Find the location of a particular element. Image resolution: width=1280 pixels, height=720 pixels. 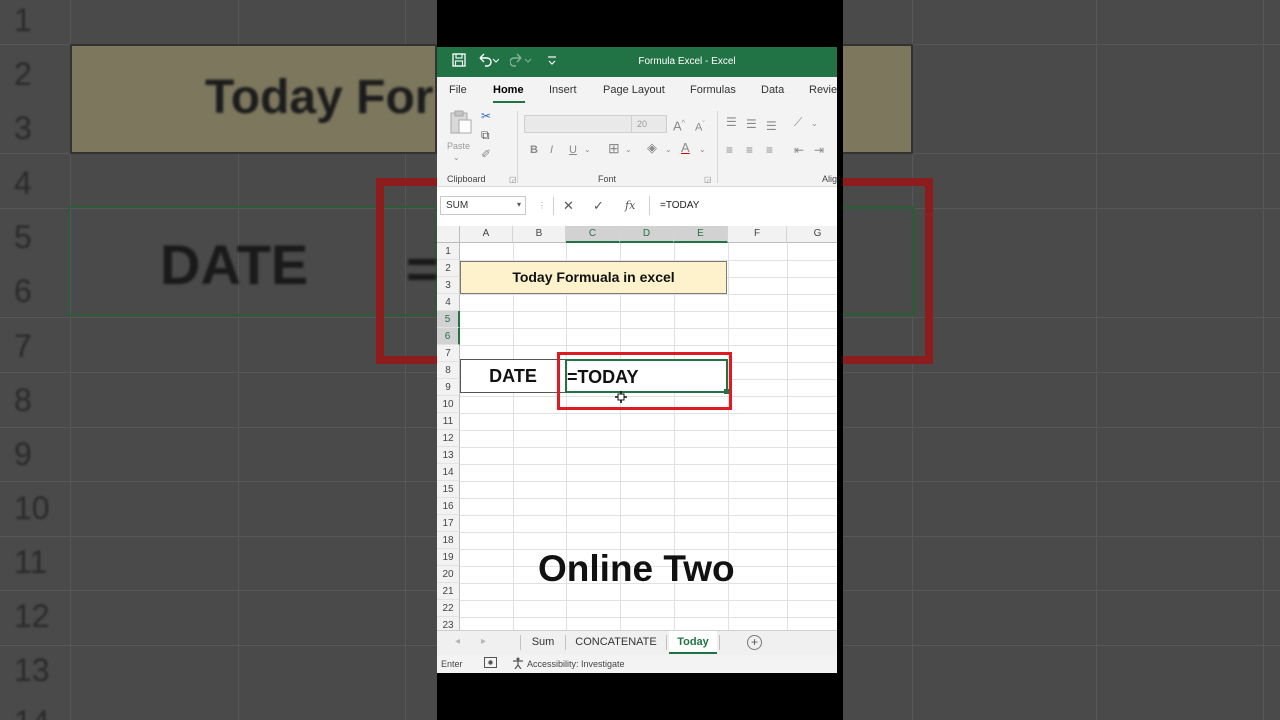

blurred-row-number: 13 is located at coordinates (32, 670).